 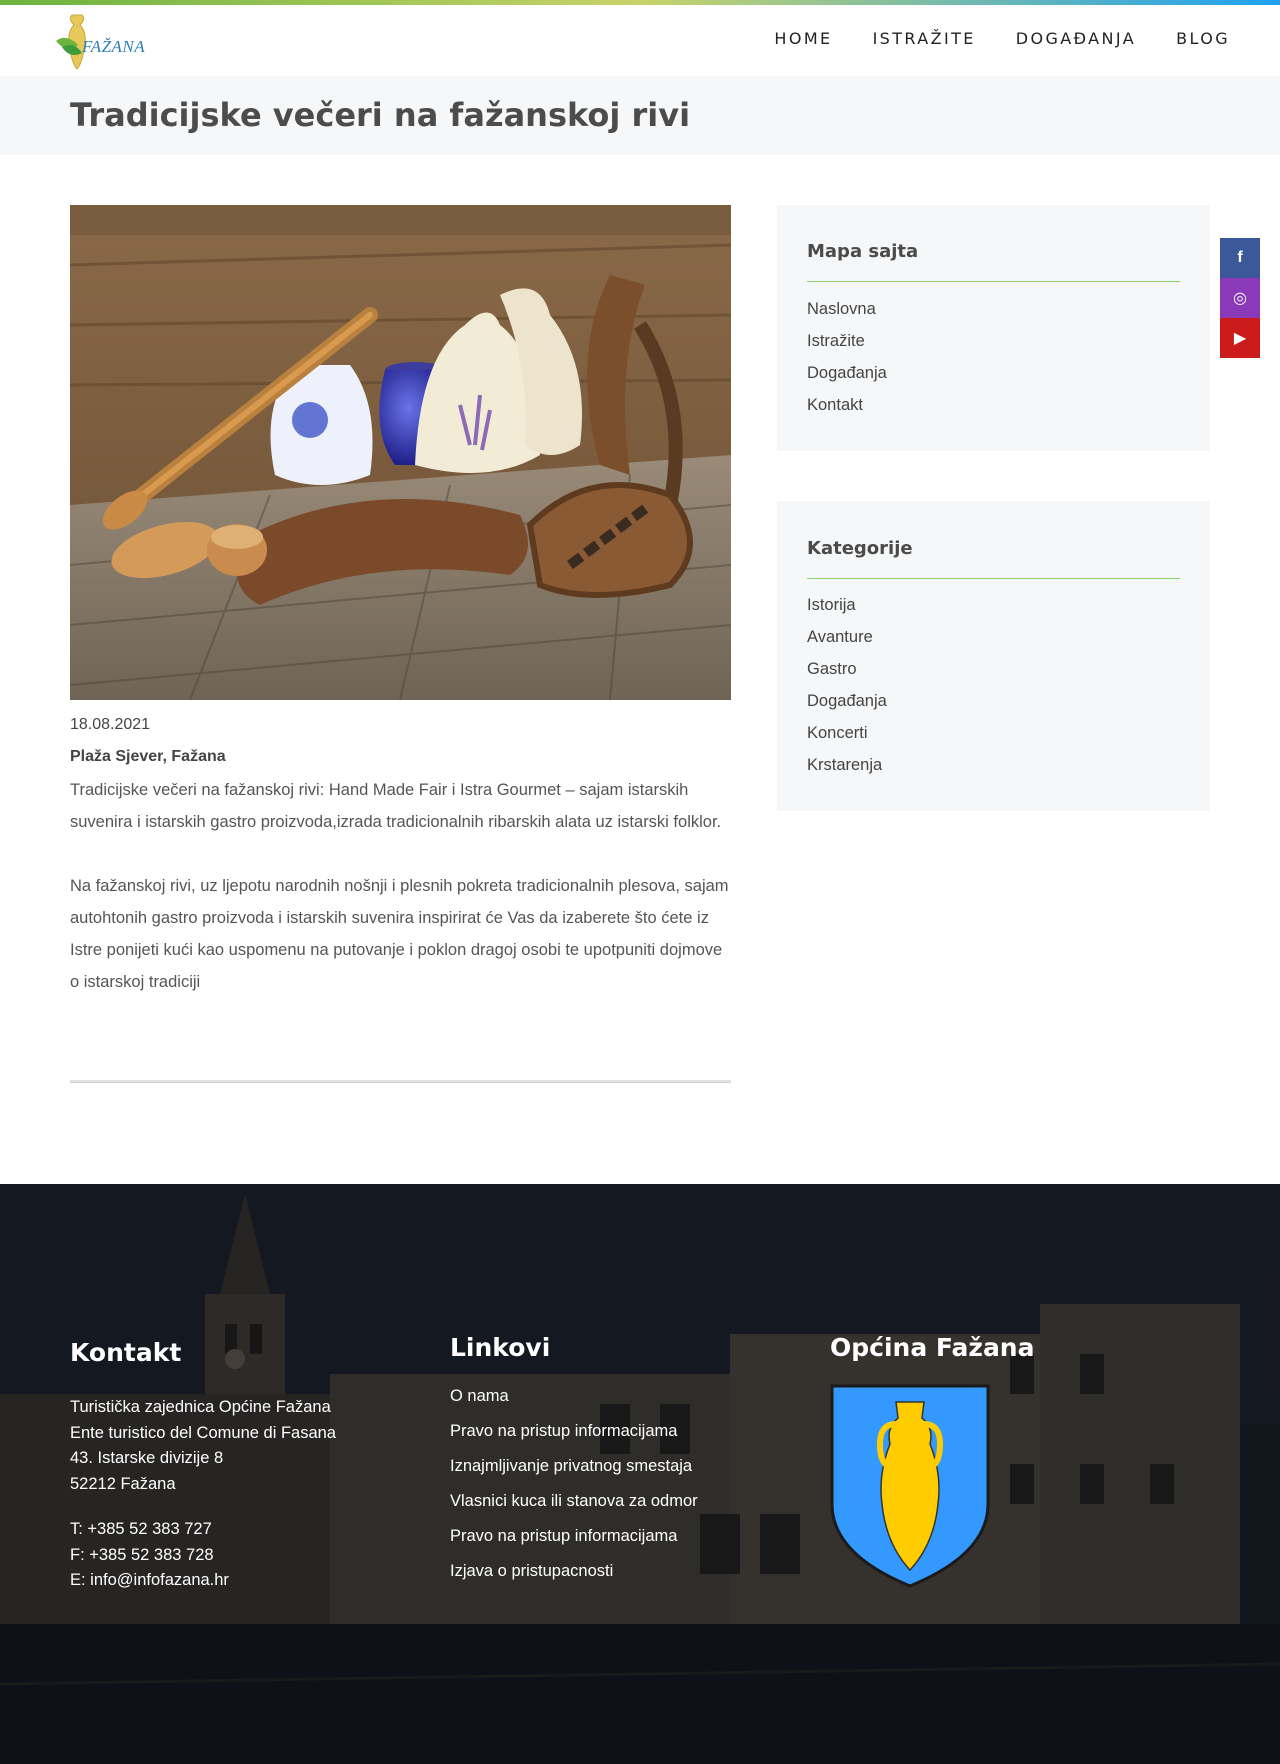 I want to click on sitemap-item-istrazite: Istražite, so click(x=847, y=341).